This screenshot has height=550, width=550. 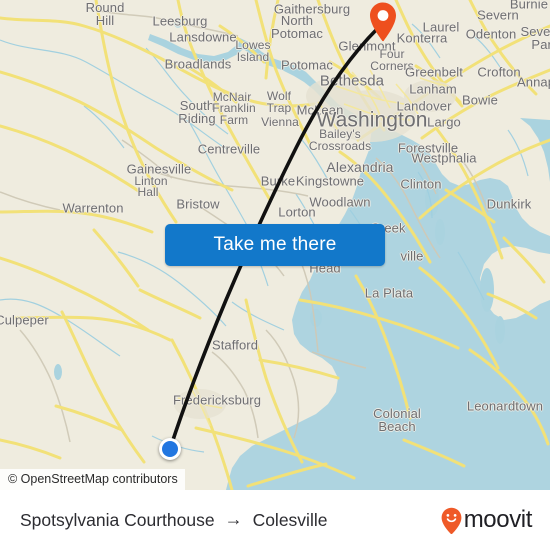 What do you see at coordinates (170, 449) in the screenshot?
I see `origin-dot-marker` at bounding box center [170, 449].